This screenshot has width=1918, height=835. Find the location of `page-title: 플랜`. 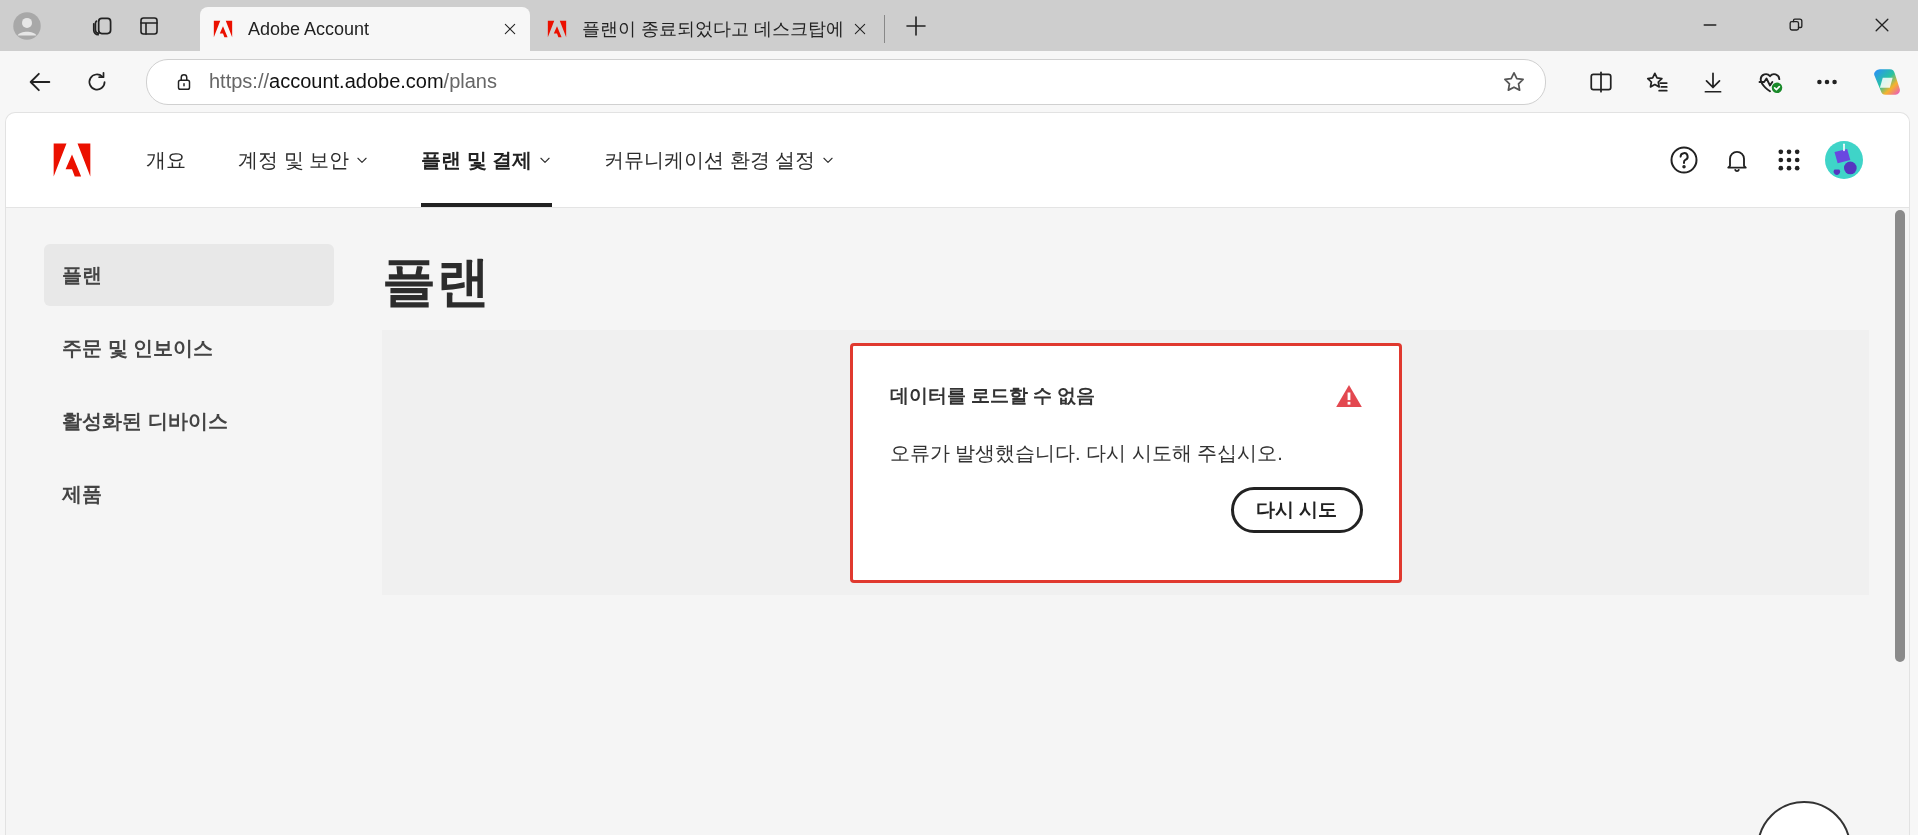

page-title: 플랜 is located at coordinates (436, 281).